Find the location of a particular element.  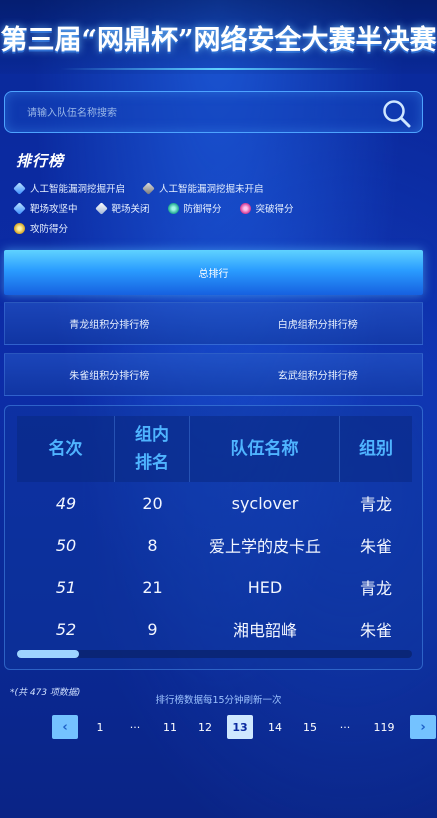

legend-label: 人工智能漏洞挖掘开启 is located at coordinates (78, 189).